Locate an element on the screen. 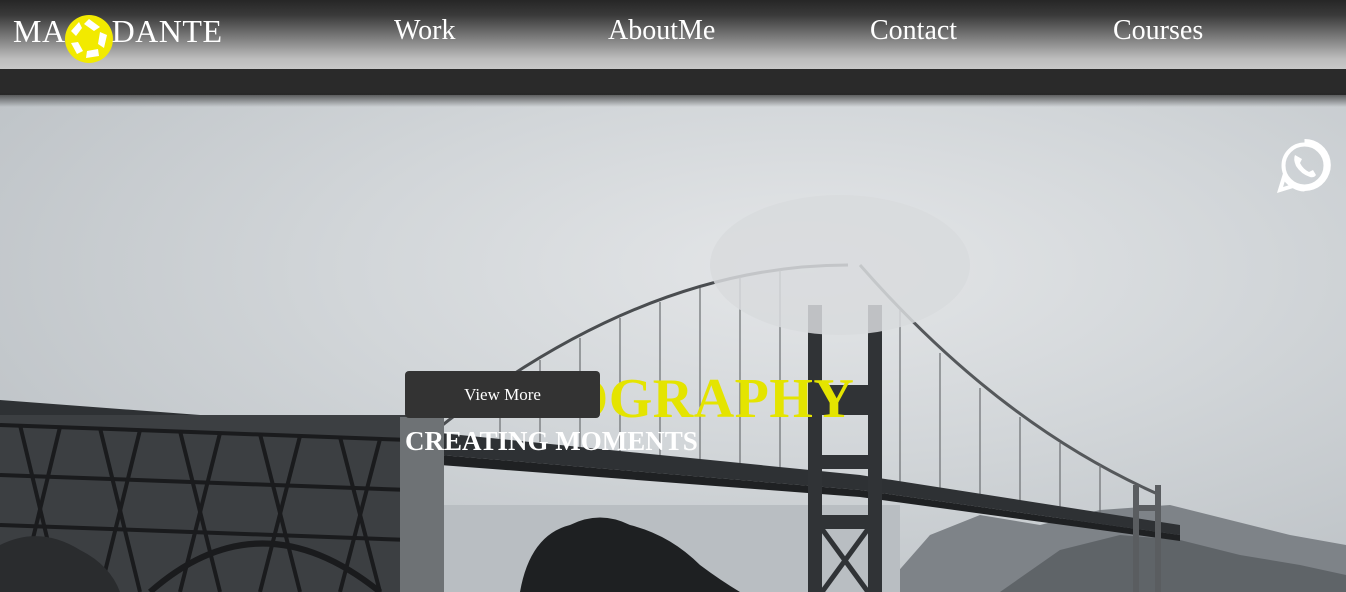  top-navbar: MA DANTE Work AboutMe Contact Courses is located at coordinates (673, 34).